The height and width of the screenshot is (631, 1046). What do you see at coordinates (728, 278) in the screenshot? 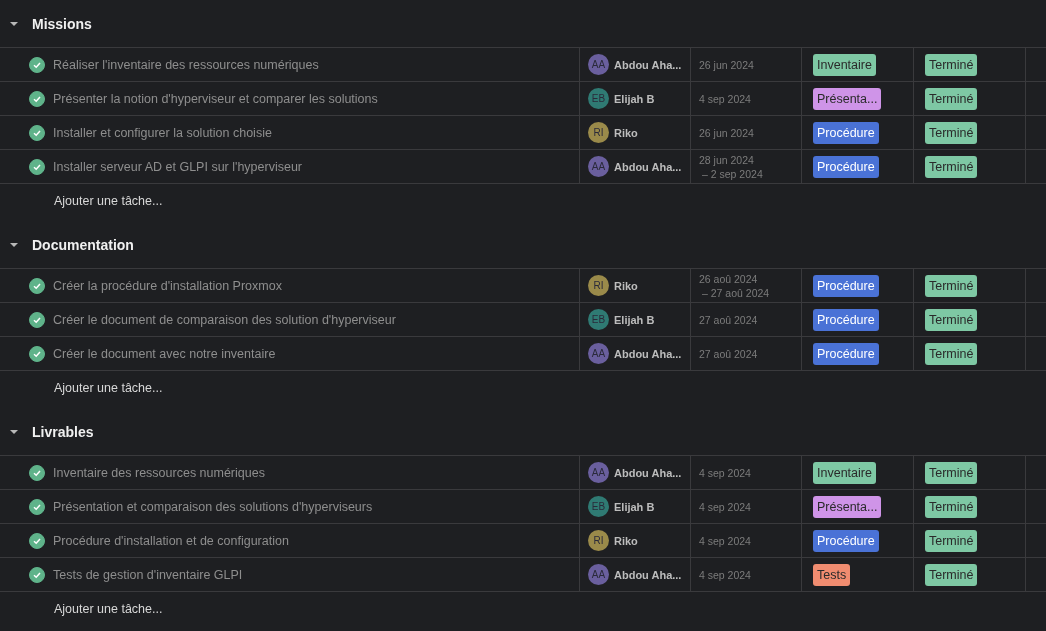
I see `due-date: 26 aoû 2024` at bounding box center [728, 278].